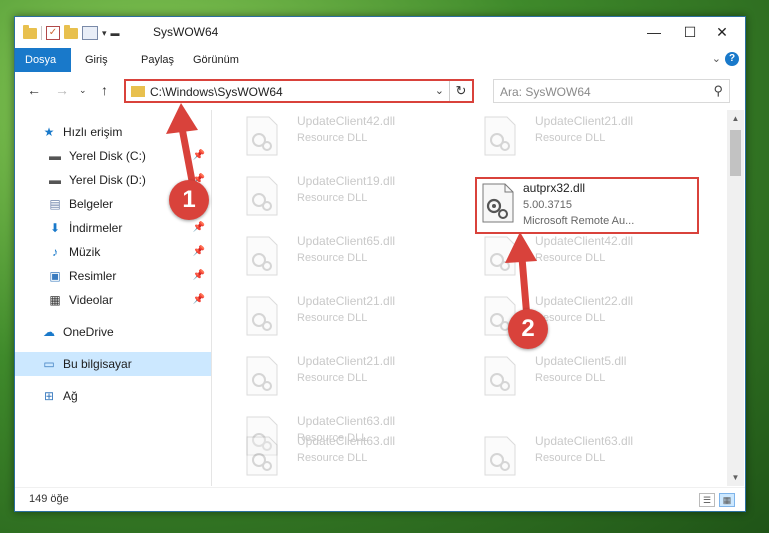 This screenshot has width=769, height=533. Describe the element at coordinates (528, 329) in the screenshot. I see `step-2-badge: 2` at that location.